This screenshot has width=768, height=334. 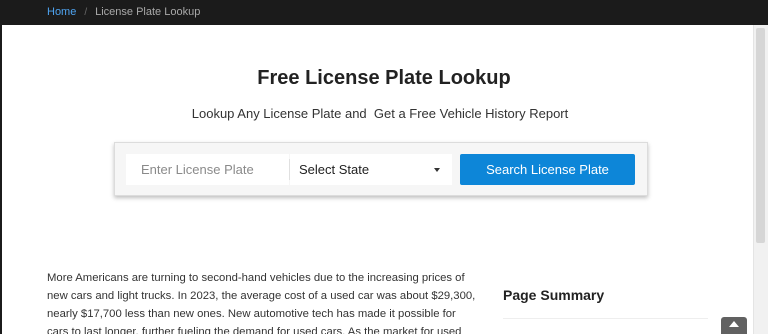 I want to click on caret-down-icon, so click(x=437, y=170).